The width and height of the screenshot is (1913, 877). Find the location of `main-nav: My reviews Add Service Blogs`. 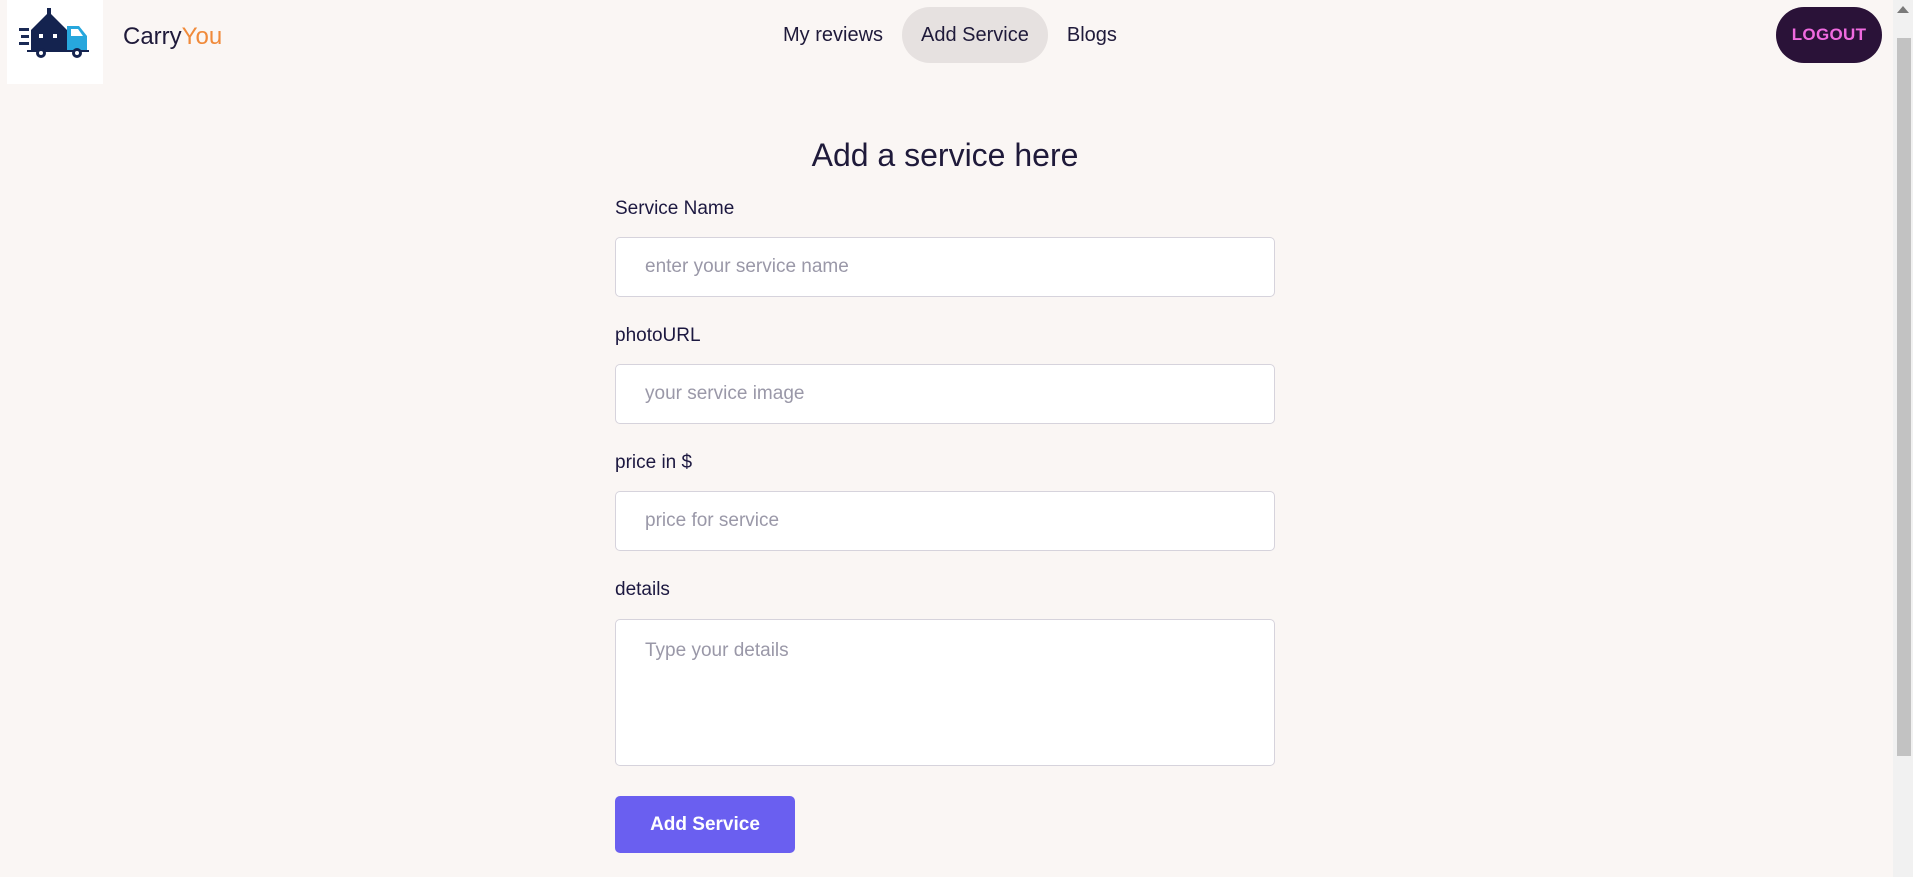

main-nav: My reviews Add Service Blogs is located at coordinates (950, 35).